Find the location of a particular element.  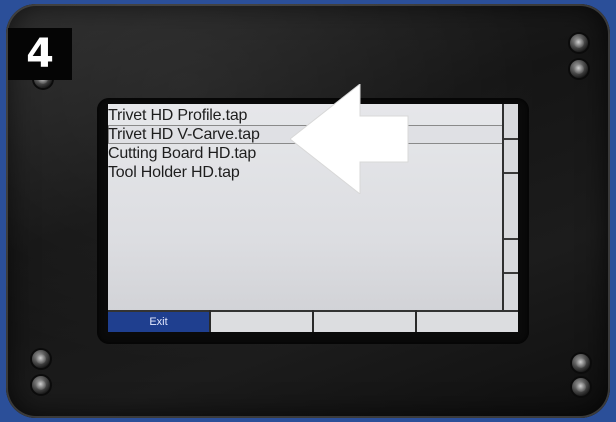

softkey-bar: Exit is located at coordinates (313, 321).